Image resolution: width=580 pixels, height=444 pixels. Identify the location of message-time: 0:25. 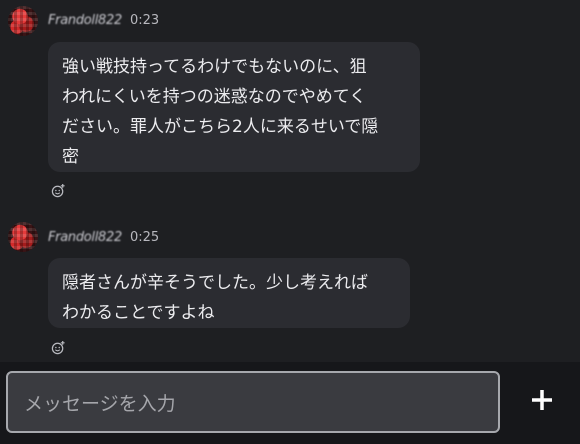
(144, 237).